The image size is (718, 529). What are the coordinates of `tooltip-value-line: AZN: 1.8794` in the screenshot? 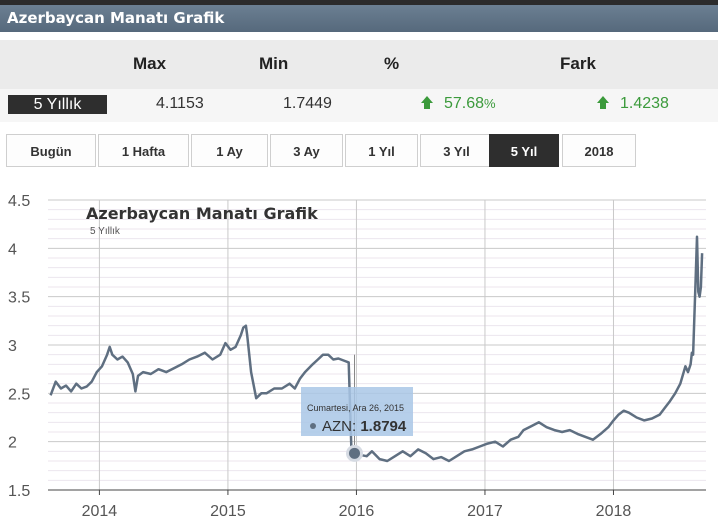 It's located at (364, 426).